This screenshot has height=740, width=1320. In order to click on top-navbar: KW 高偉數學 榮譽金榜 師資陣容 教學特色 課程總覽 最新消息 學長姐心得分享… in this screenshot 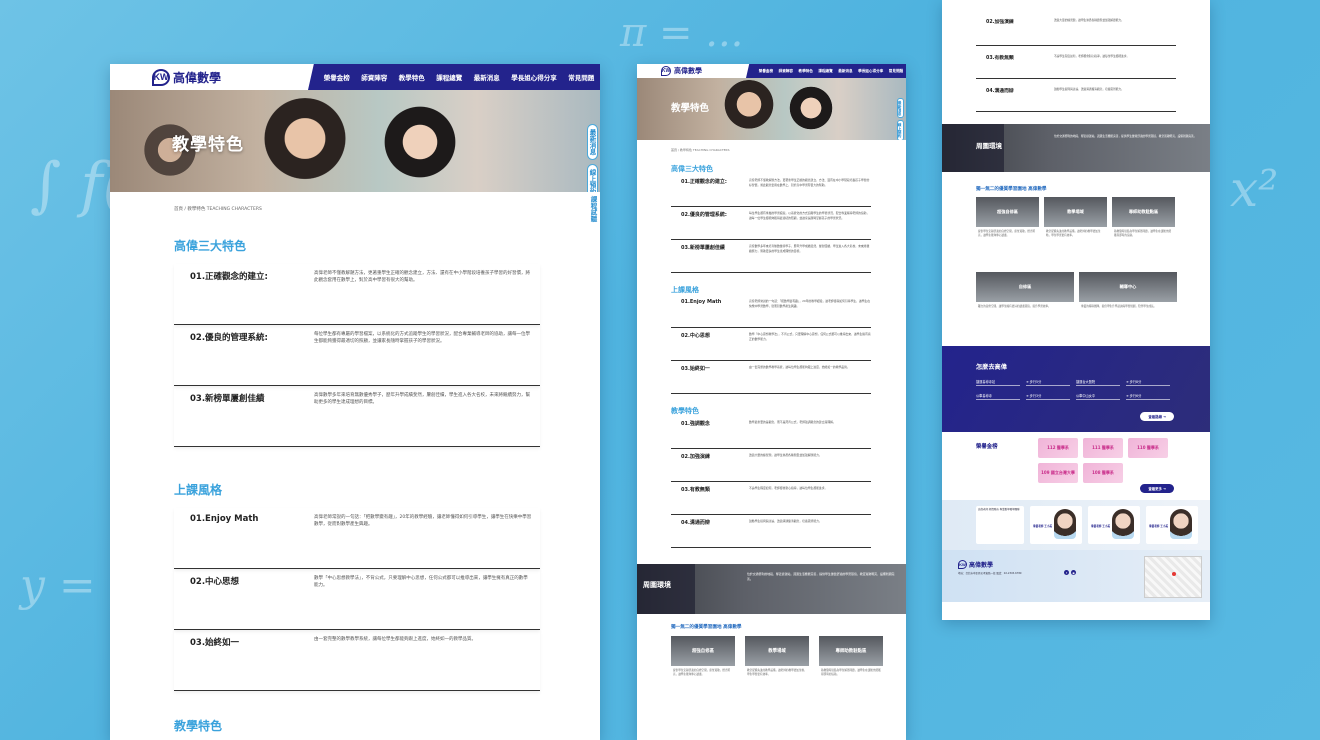, I will do `click(355, 77)`.